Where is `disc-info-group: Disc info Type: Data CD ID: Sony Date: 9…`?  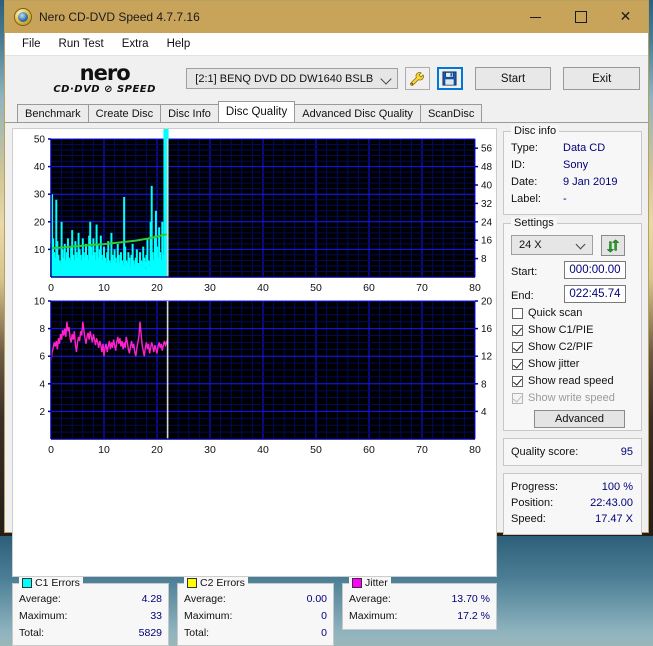 disc-info-group: Disc info Type: Data CD ID: Sony Date: 9… is located at coordinates (572, 173).